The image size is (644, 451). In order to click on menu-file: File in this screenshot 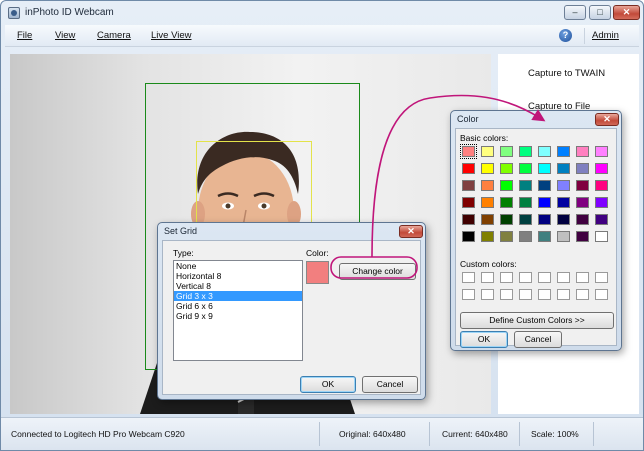, I will do `click(24, 35)`.